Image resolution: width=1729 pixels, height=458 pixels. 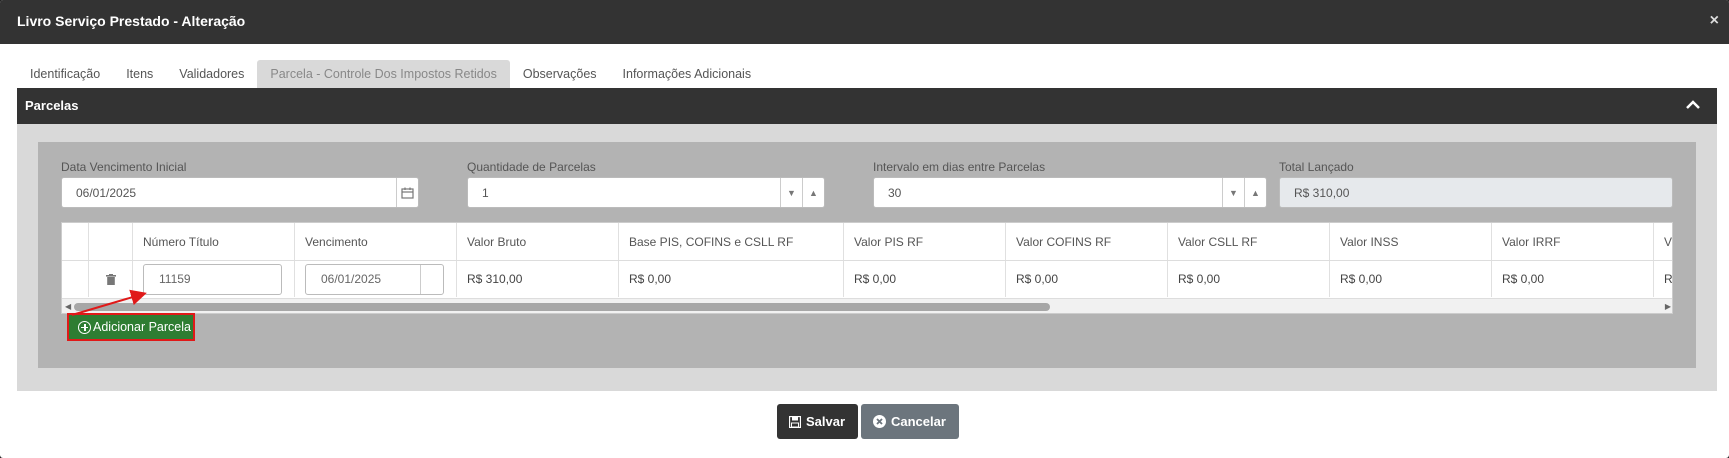 What do you see at coordinates (1663, 241) in the screenshot?
I see `grid-header-cut: V` at bounding box center [1663, 241].